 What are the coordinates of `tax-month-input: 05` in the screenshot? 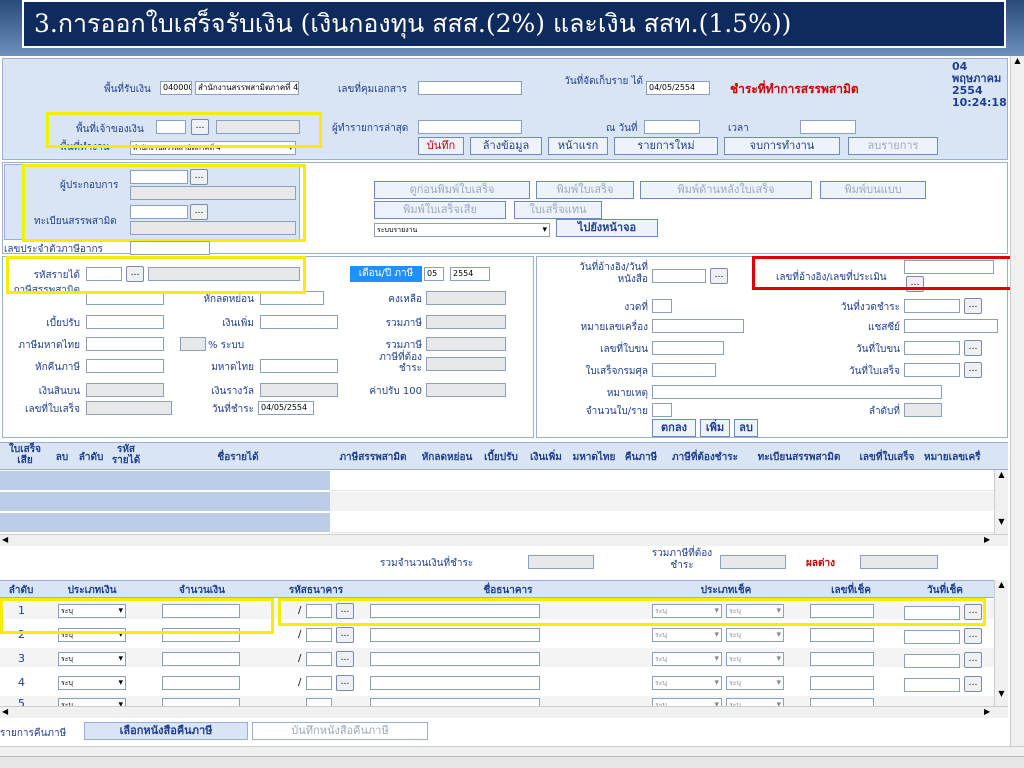 It's located at (434, 274).